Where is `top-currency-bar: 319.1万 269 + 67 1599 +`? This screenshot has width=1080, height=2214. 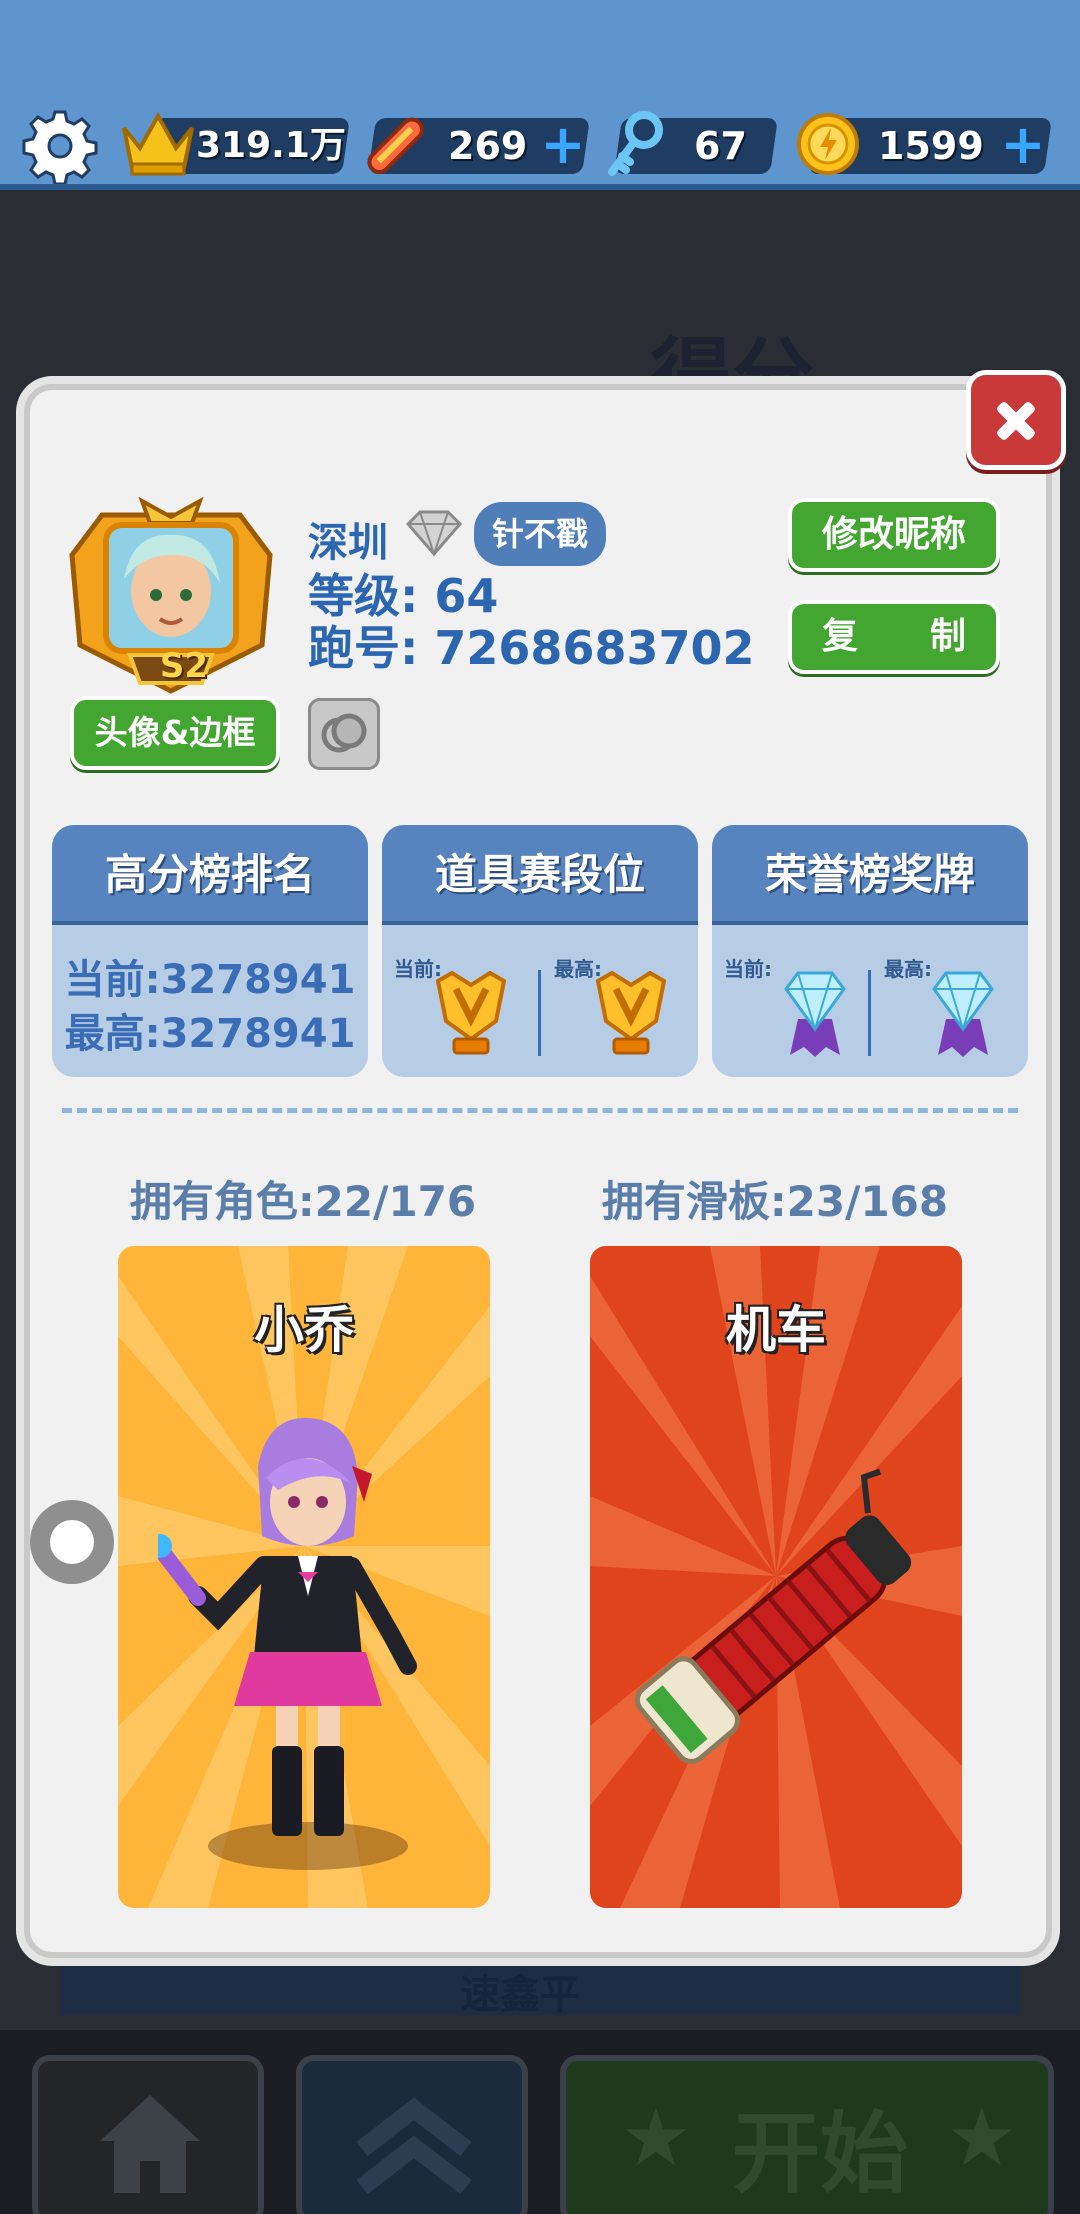
top-currency-bar: 319.1万 269 + 67 1599 + is located at coordinates (540, 95).